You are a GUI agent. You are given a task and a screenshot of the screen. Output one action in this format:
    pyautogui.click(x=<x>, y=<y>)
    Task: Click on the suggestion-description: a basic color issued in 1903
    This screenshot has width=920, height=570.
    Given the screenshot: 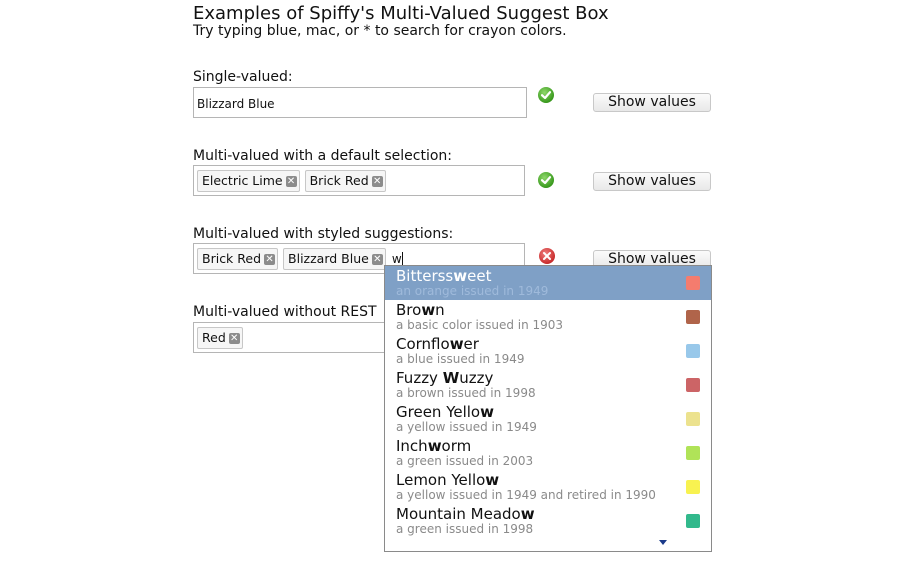 What is the action you would take?
    pyautogui.click(x=480, y=325)
    